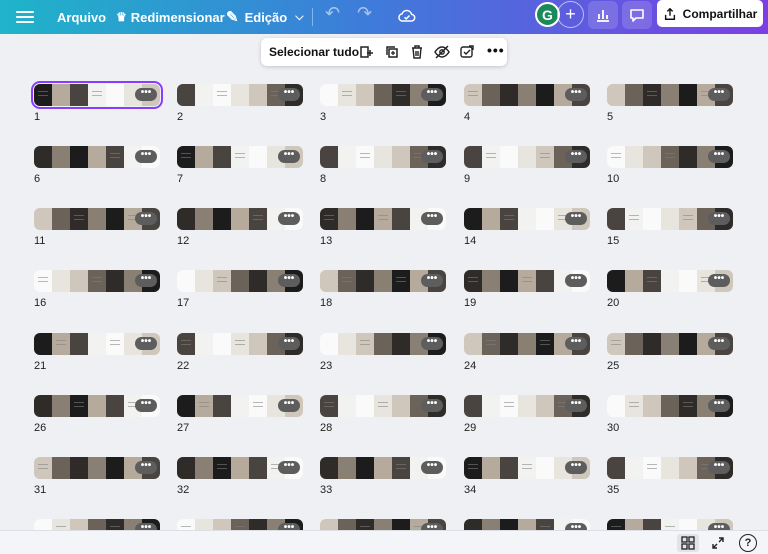  I want to click on page-thumbnail: ••• 25, so click(671, 353).